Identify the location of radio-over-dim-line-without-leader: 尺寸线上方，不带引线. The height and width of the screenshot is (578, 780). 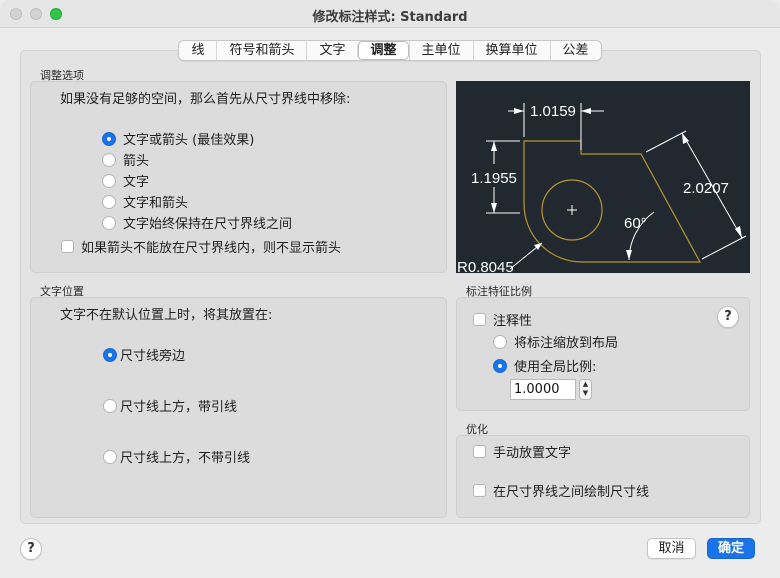
(176, 456).